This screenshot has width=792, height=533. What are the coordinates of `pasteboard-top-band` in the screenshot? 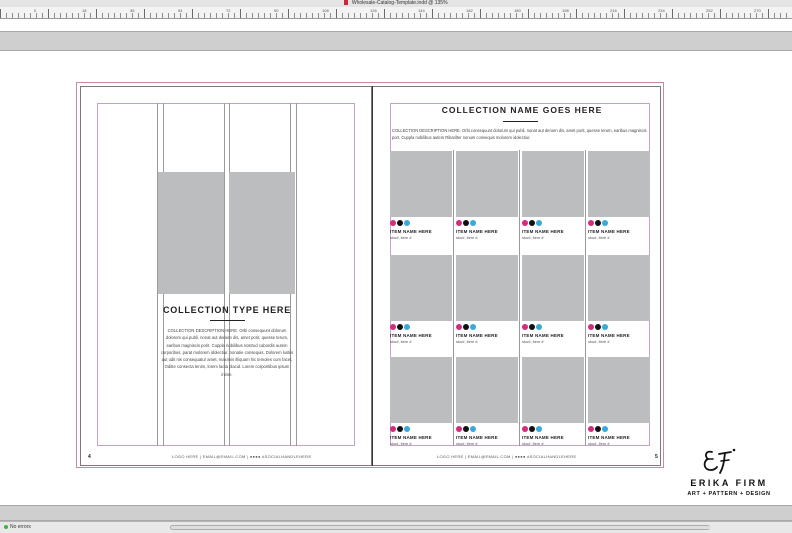 It's located at (396, 41).